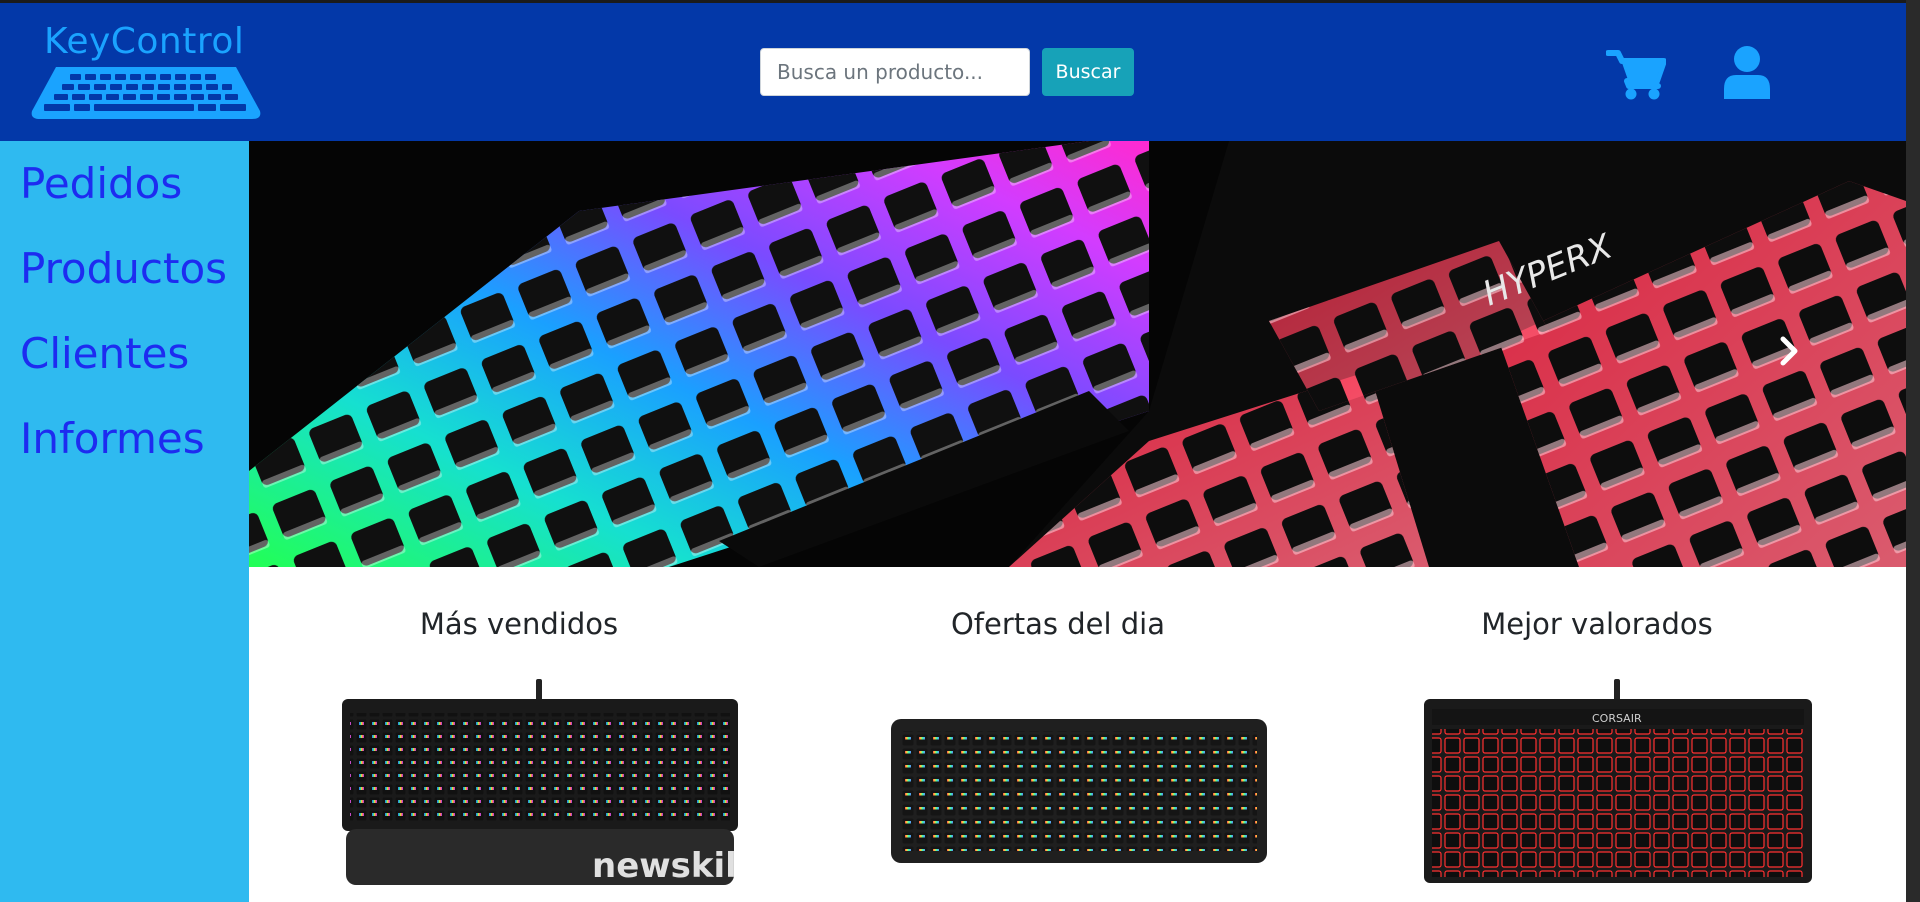 This screenshot has width=1920, height=902. I want to click on sidebar-item-pedidos: Pedidos, so click(101, 183).